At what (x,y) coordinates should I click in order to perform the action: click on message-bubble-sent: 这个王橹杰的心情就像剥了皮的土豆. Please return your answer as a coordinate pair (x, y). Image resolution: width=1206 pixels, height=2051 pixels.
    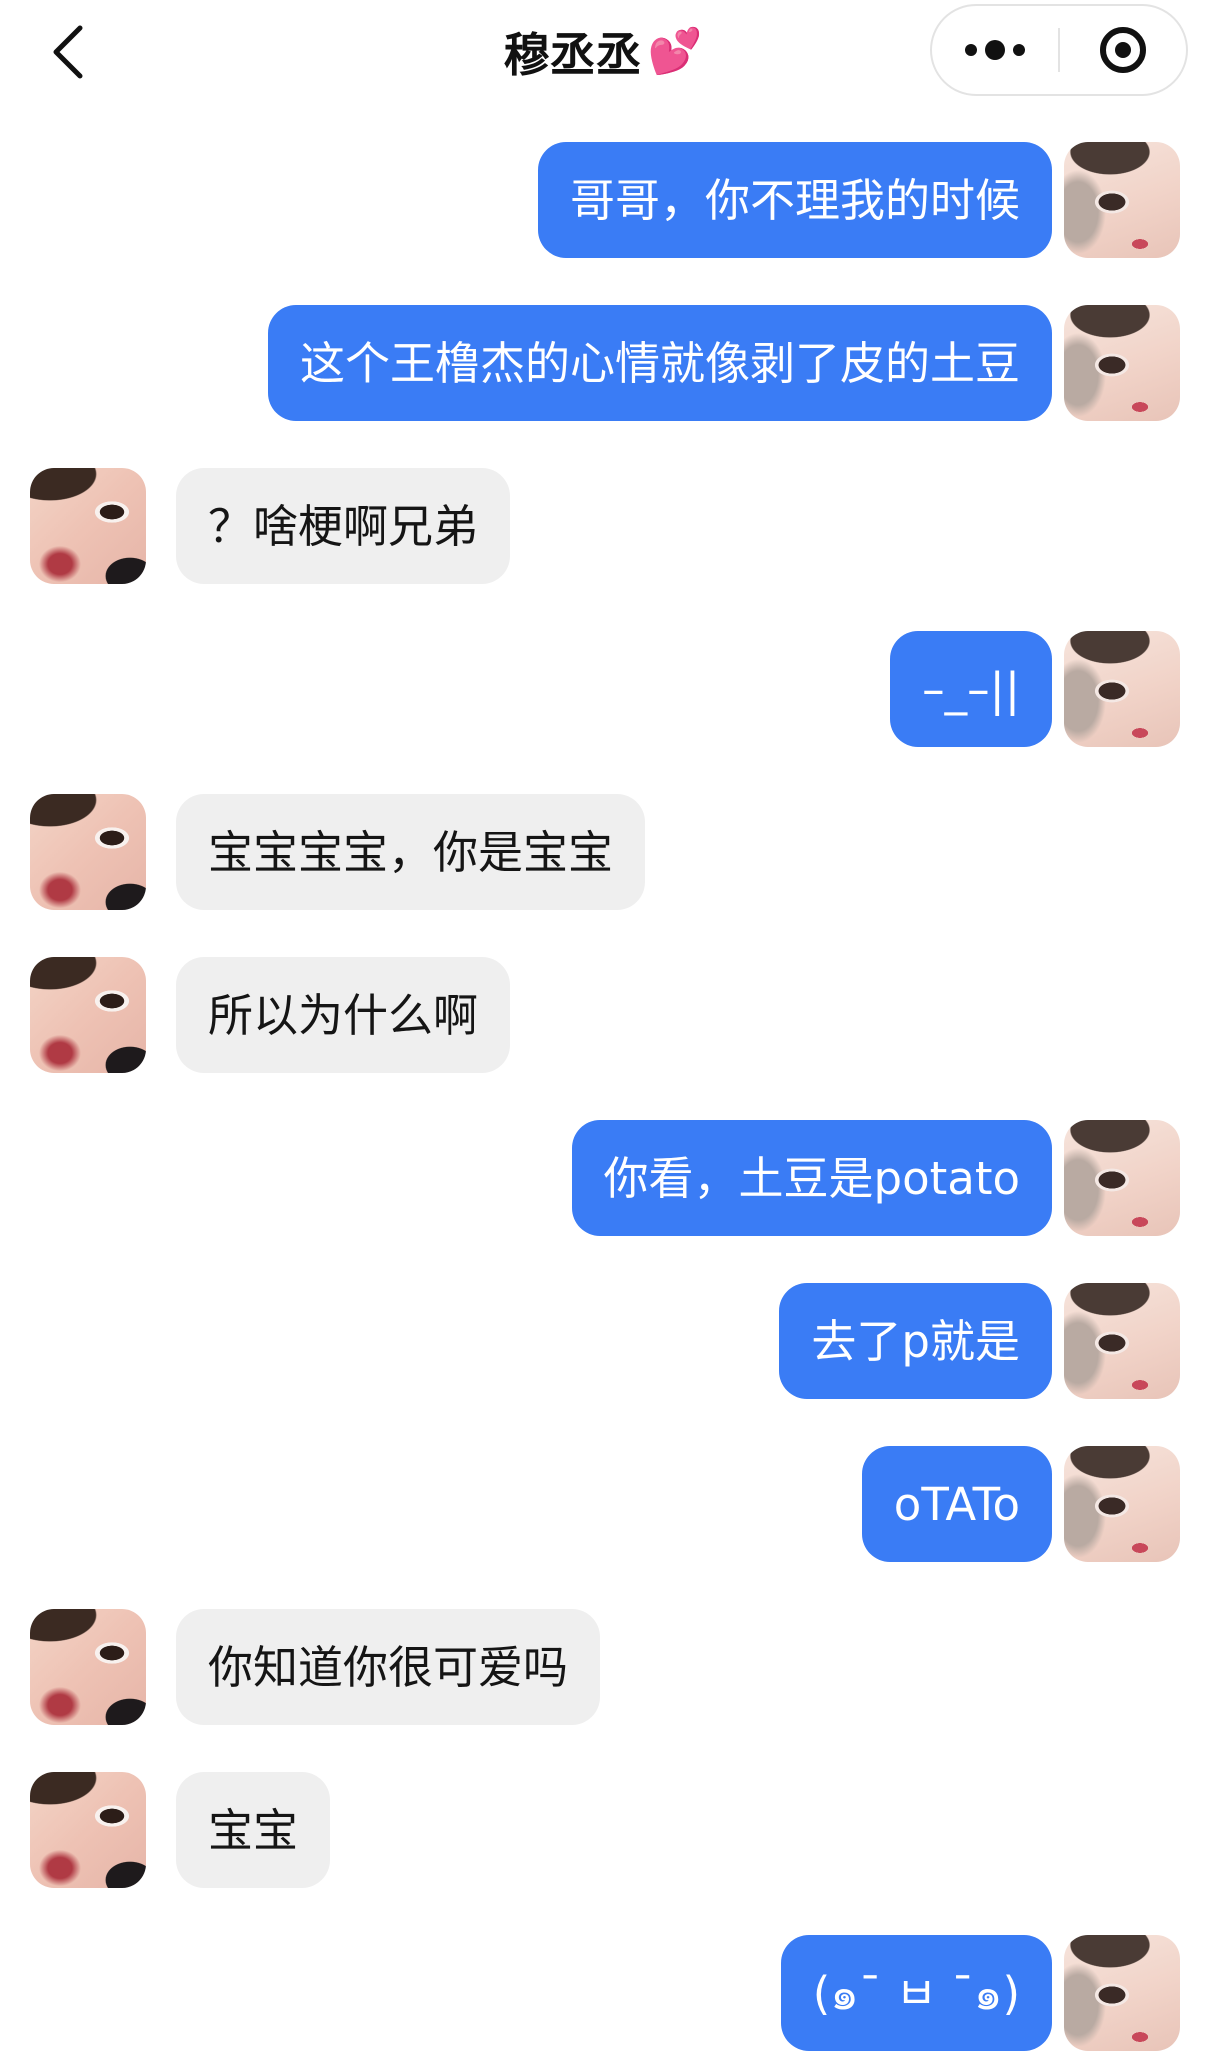
    Looking at the image, I should click on (659, 363).